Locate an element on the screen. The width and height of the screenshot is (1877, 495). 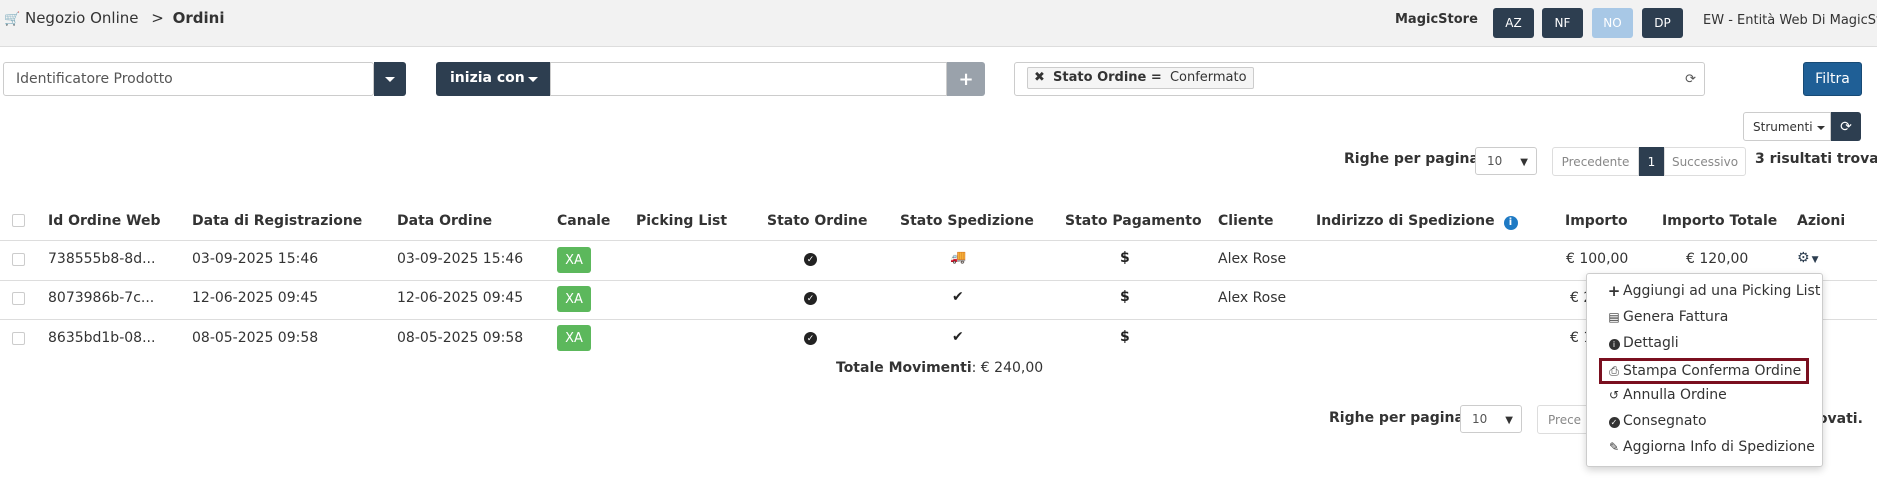
rows-per-page-value: 10 is located at coordinates (1480, 419).